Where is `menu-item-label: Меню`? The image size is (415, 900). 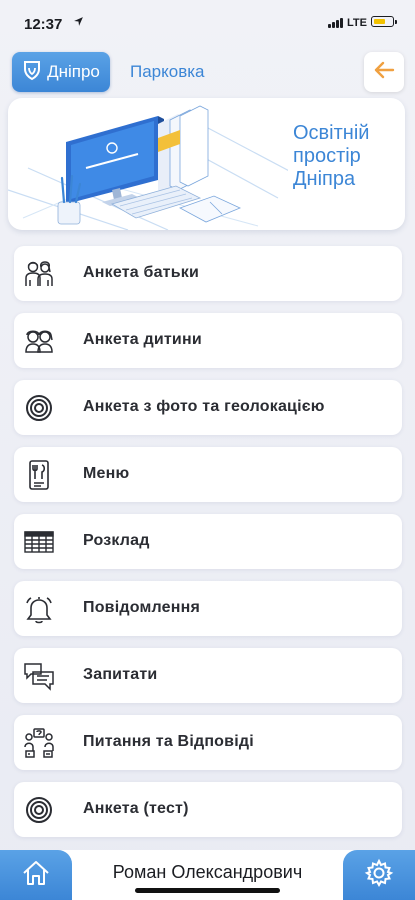
menu-item-label: Меню is located at coordinates (106, 473).